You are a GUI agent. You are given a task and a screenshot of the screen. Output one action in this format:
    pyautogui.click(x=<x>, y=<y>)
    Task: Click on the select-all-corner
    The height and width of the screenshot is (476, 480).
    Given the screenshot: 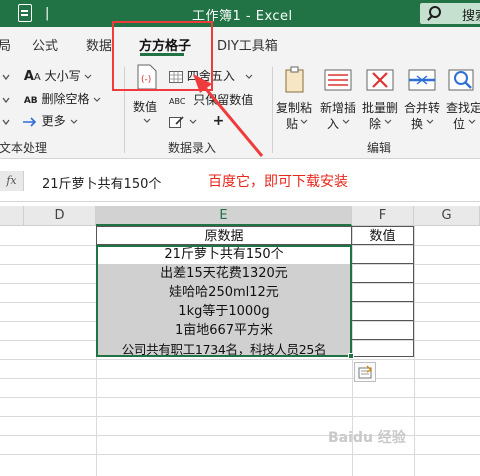 What is the action you would take?
    pyautogui.click(x=12, y=216)
    